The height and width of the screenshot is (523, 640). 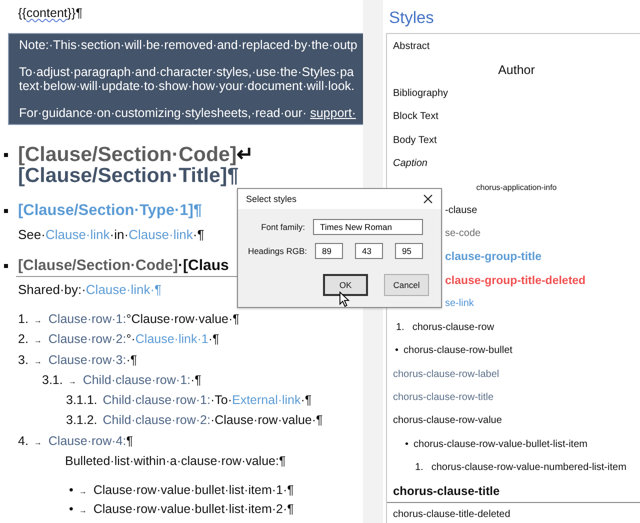 I want to click on row-label: Clause·row·4:, so click(x=87, y=441).